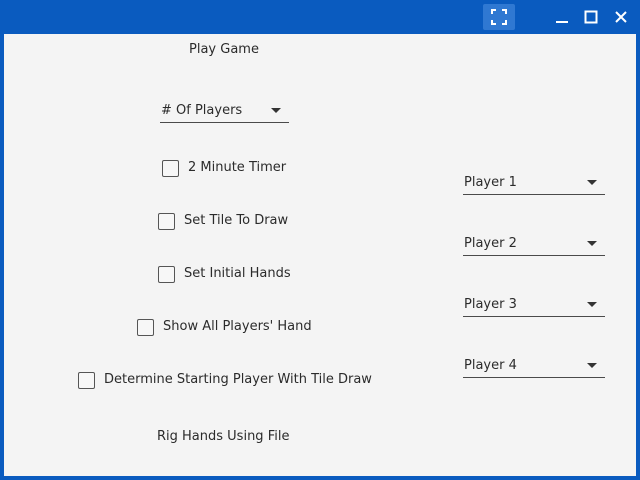 The image size is (640, 480). I want to click on close-icon, so click(621, 17).